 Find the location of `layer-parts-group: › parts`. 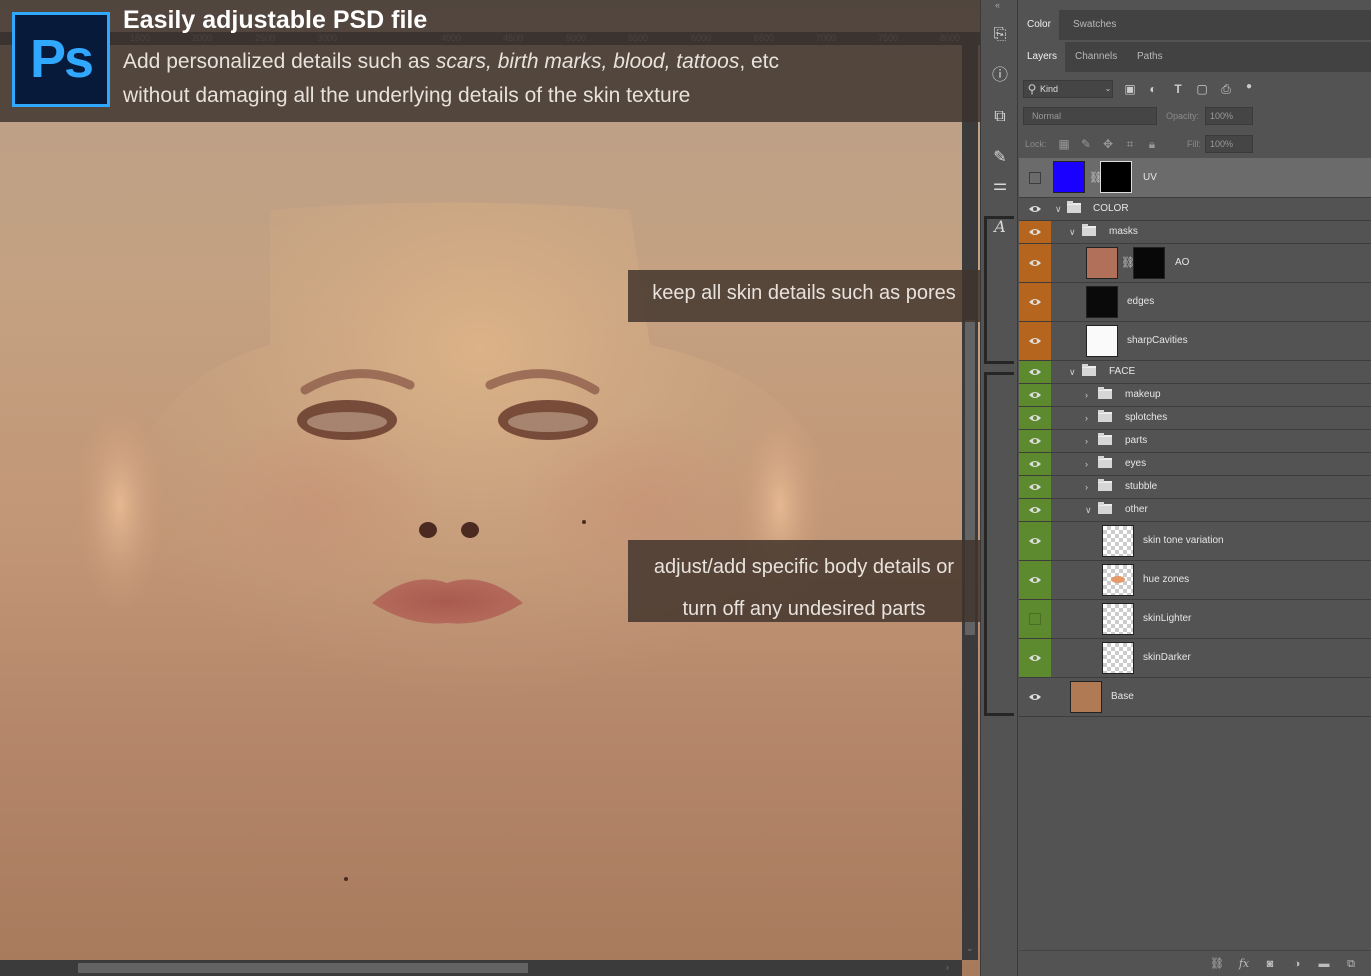

layer-parts-group: › parts is located at coordinates (1195, 441).